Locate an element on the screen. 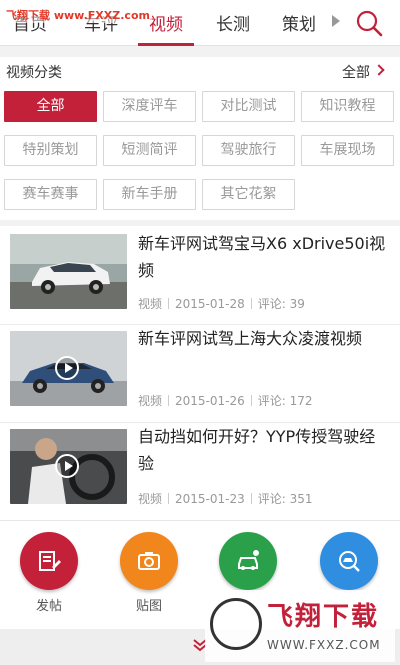 This screenshot has height=665, width=400. chip-misc: 其它花絮 is located at coordinates (248, 194).